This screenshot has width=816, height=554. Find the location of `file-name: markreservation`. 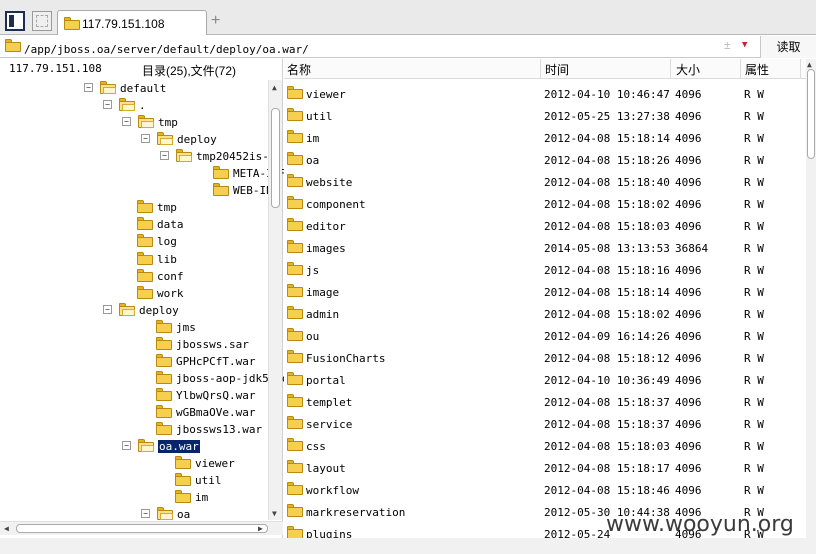

file-name: markreservation is located at coordinates (356, 512).